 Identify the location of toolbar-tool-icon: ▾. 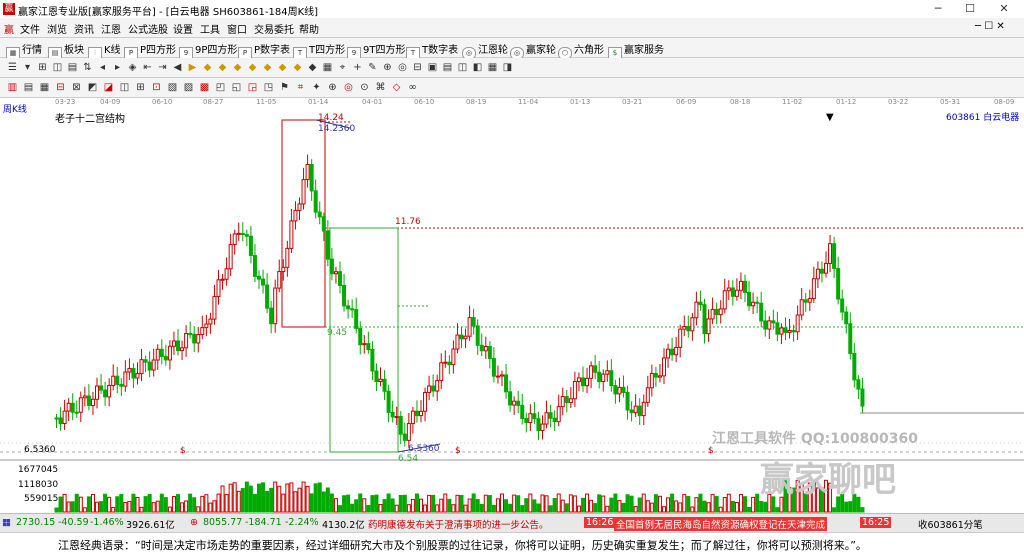
(27, 67).